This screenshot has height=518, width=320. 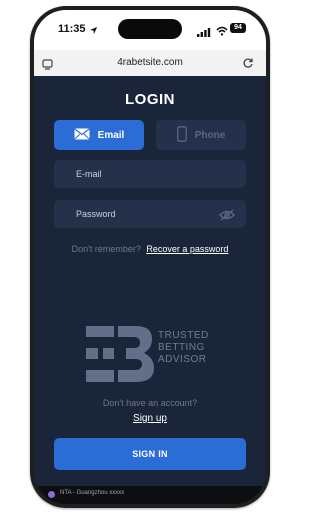 What do you see at coordinates (93, 31) in the screenshot?
I see `location-arrow-icon` at bounding box center [93, 31].